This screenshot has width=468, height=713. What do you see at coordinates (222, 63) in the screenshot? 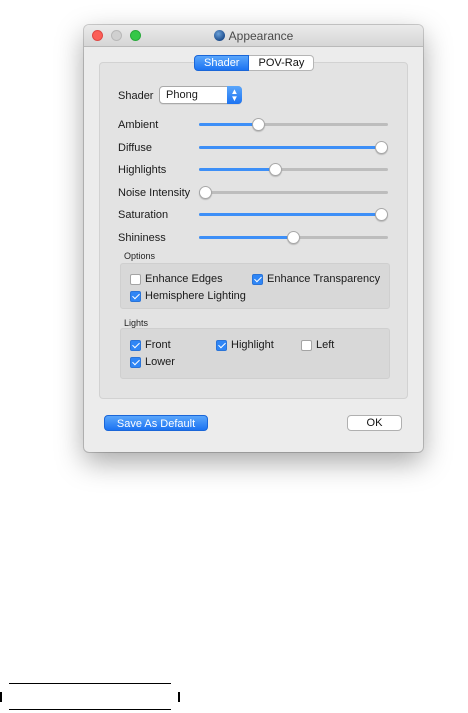
I see `tab-shader: Shader` at bounding box center [222, 63].